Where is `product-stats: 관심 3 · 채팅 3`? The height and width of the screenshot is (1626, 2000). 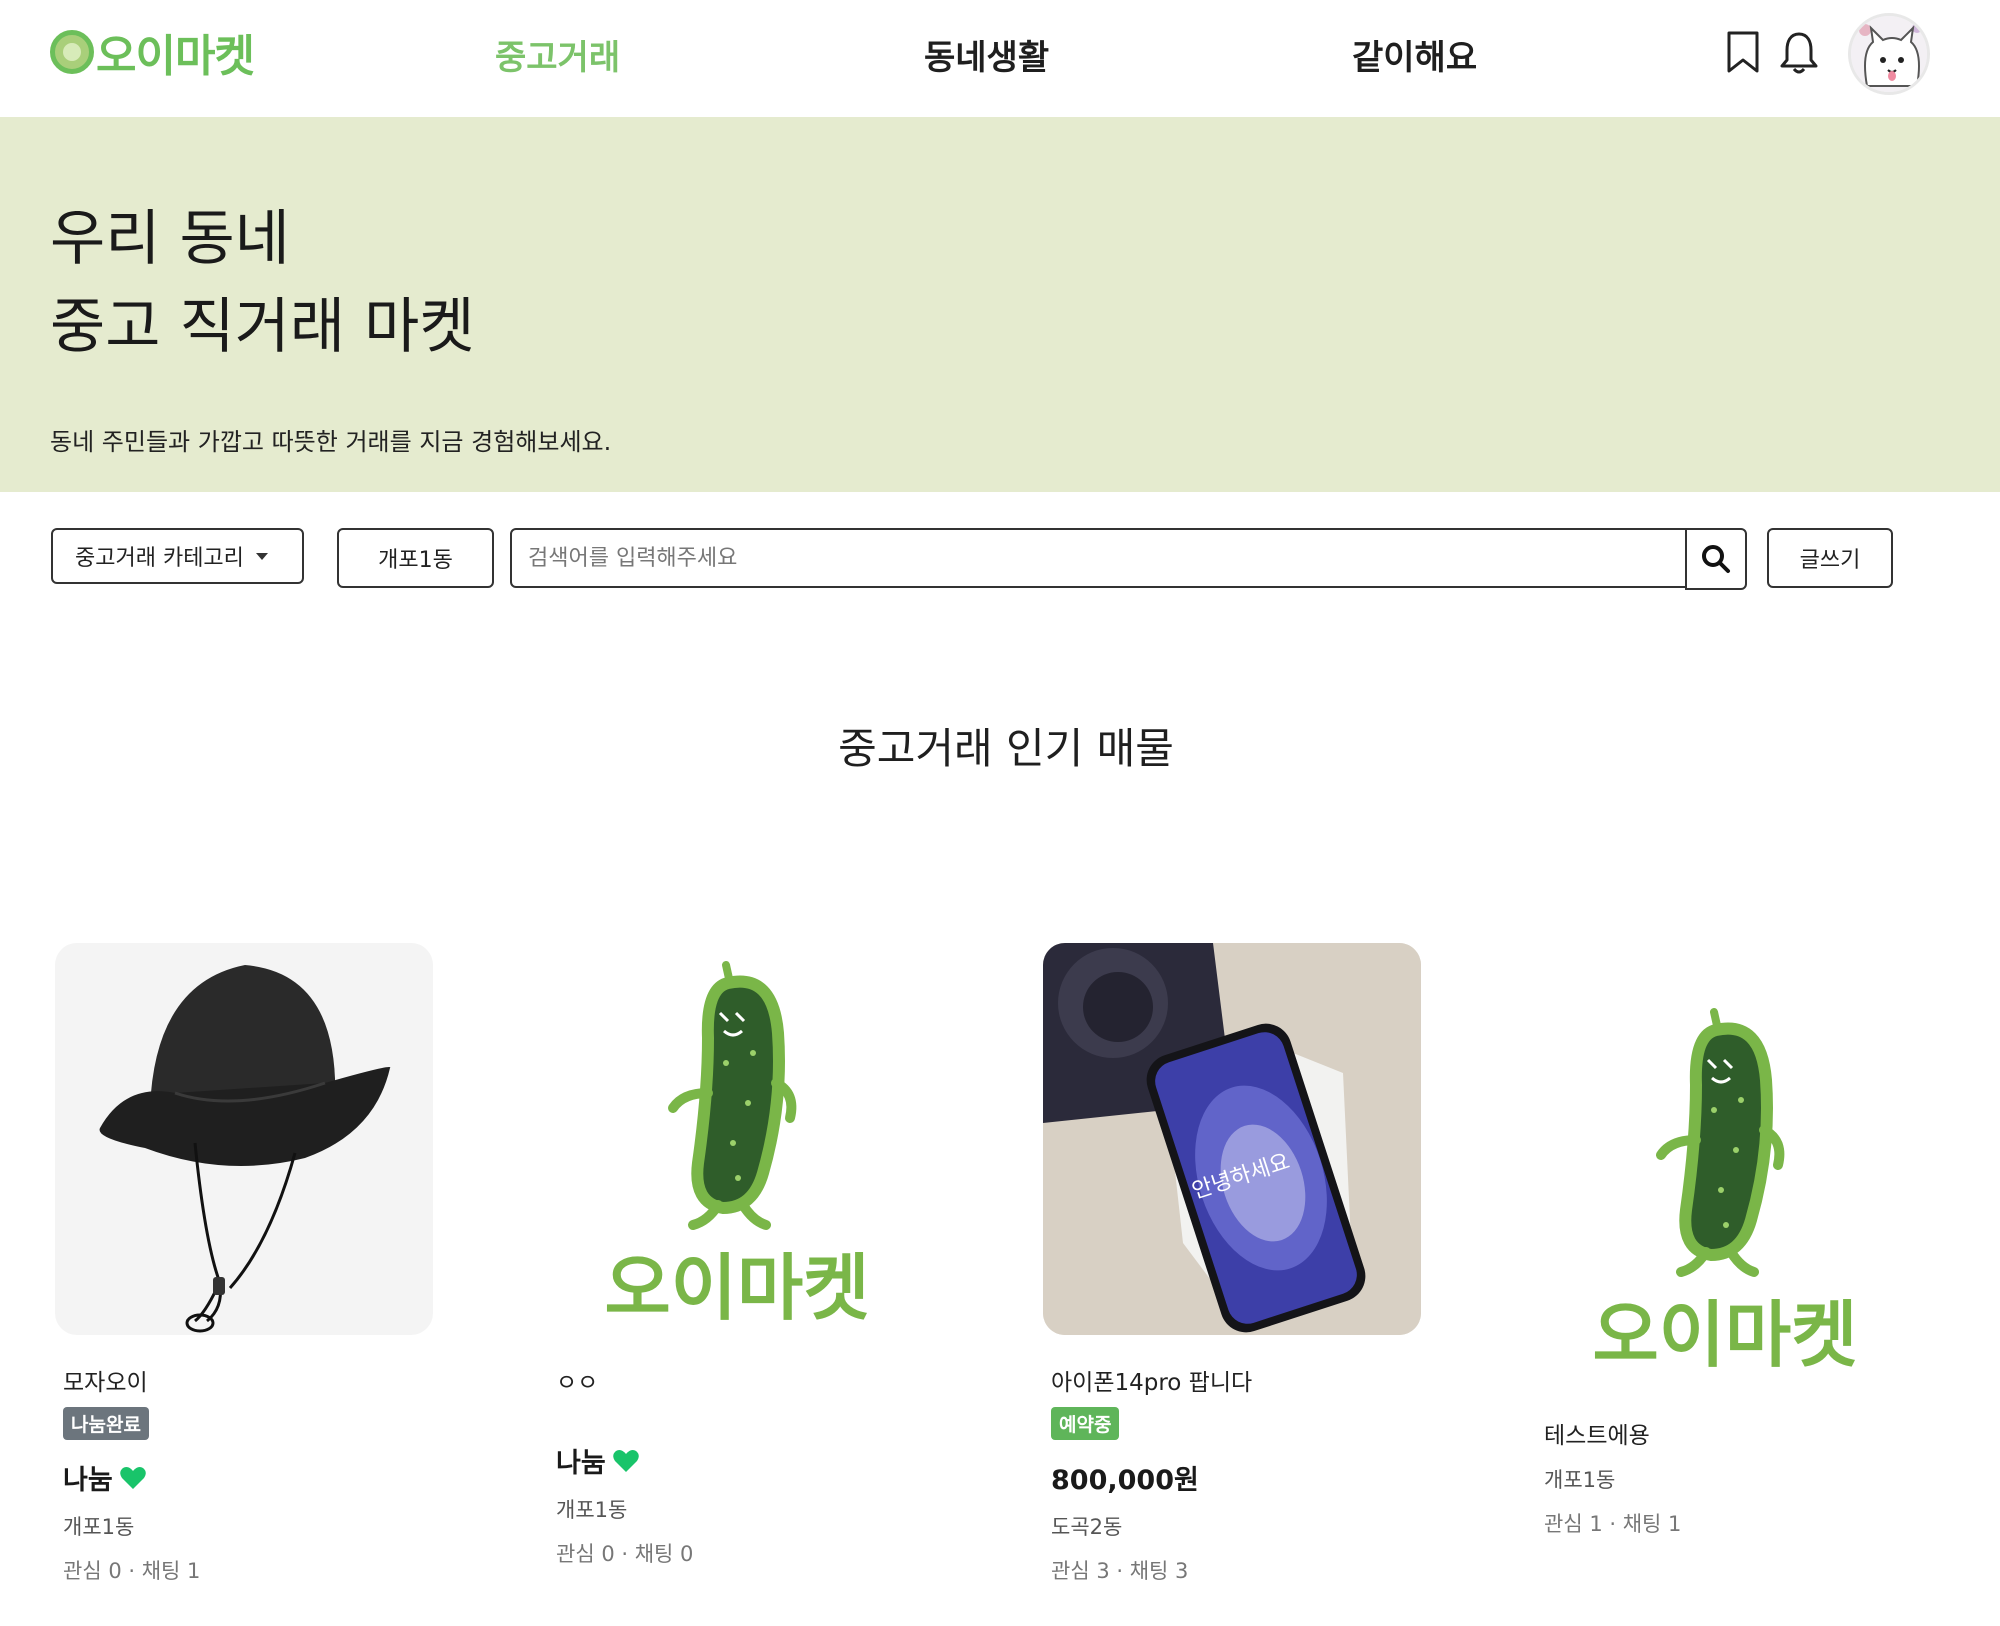
product-stats: 관심 3 · 채팅 3 is located at coordinates (1120, 1571).